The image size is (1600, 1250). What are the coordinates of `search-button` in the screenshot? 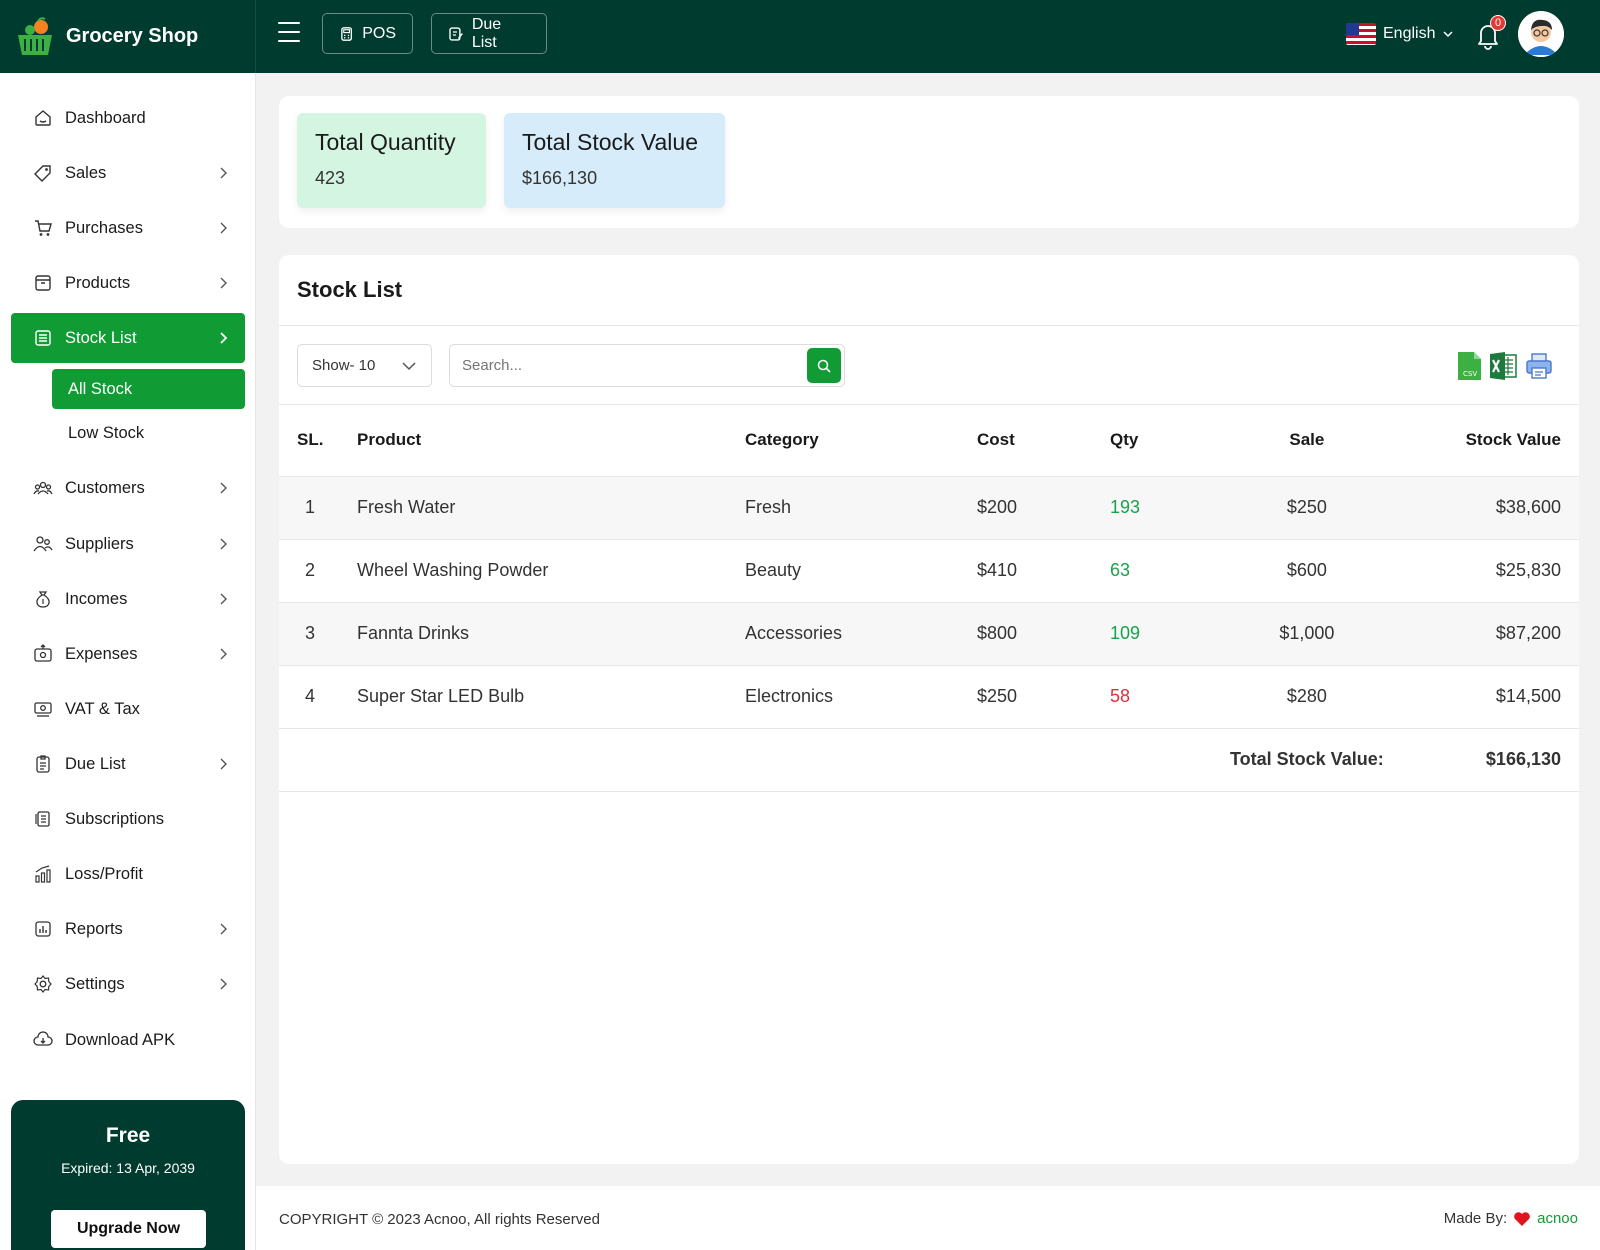 It's located at (824, 365).